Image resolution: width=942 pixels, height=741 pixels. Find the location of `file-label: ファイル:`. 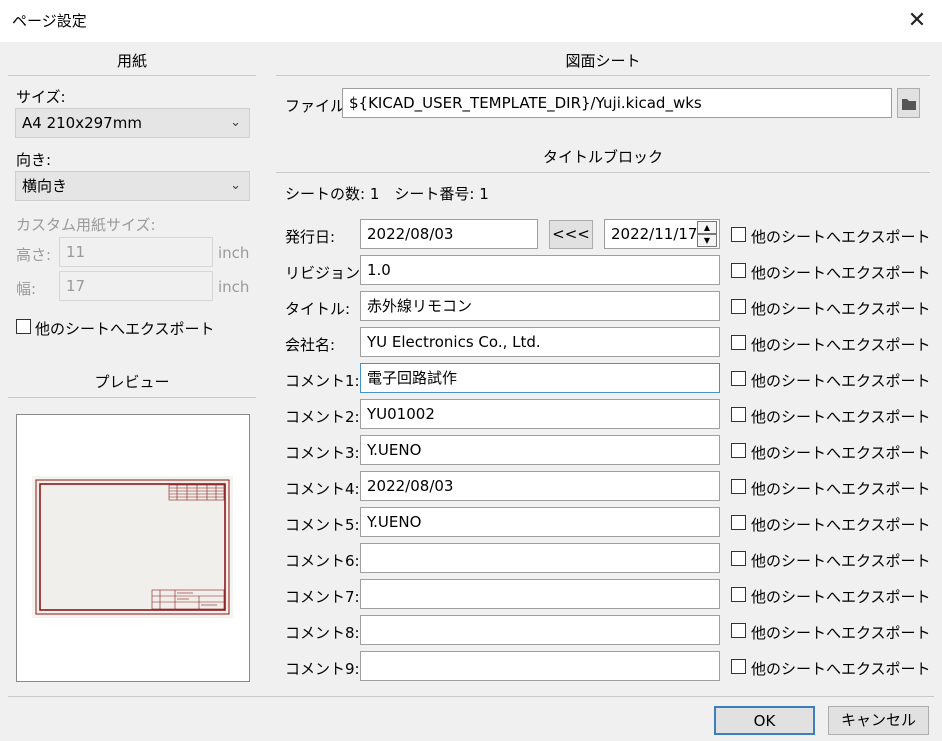

file-label: ファイル: is located at coordinates (318, 106).